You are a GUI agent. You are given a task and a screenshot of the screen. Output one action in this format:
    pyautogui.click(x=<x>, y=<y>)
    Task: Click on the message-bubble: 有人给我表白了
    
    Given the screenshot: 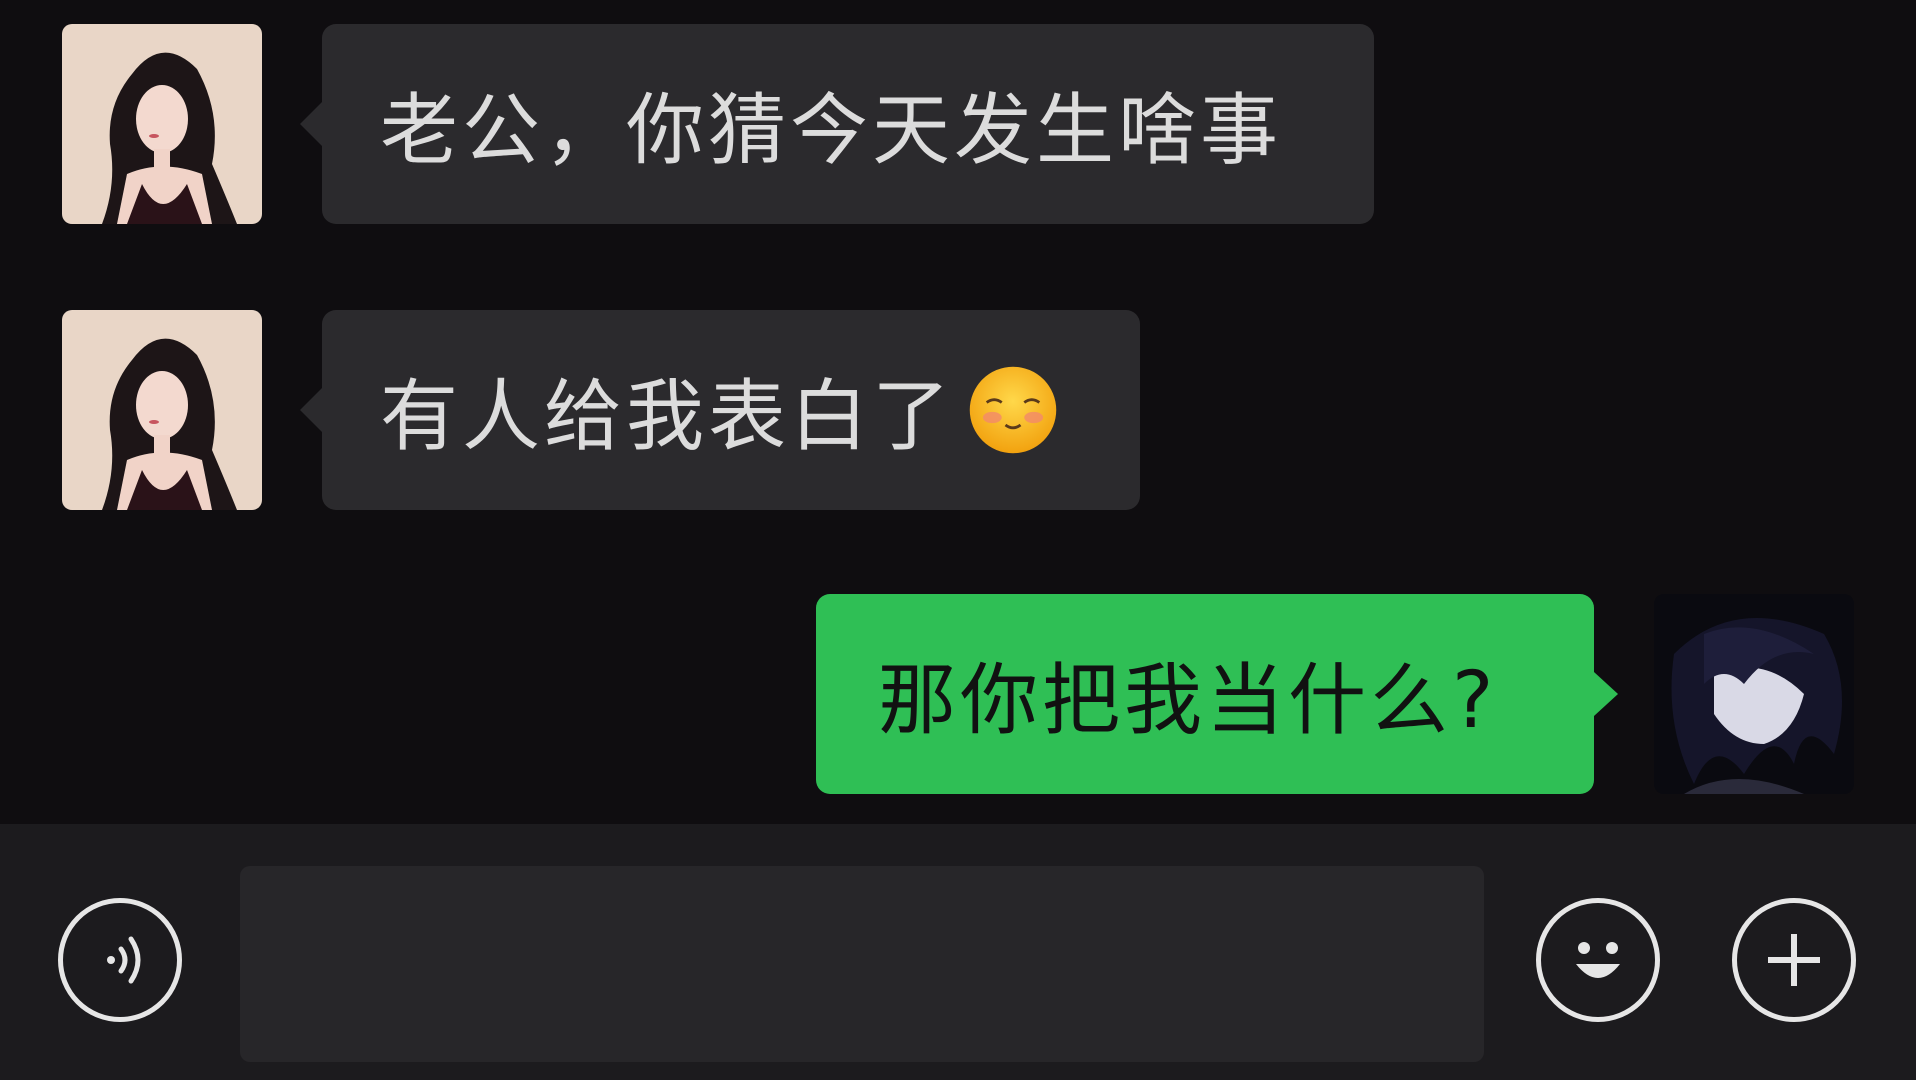 What is the action you would take?
    pyautogui.click(x=720, y=410)
    